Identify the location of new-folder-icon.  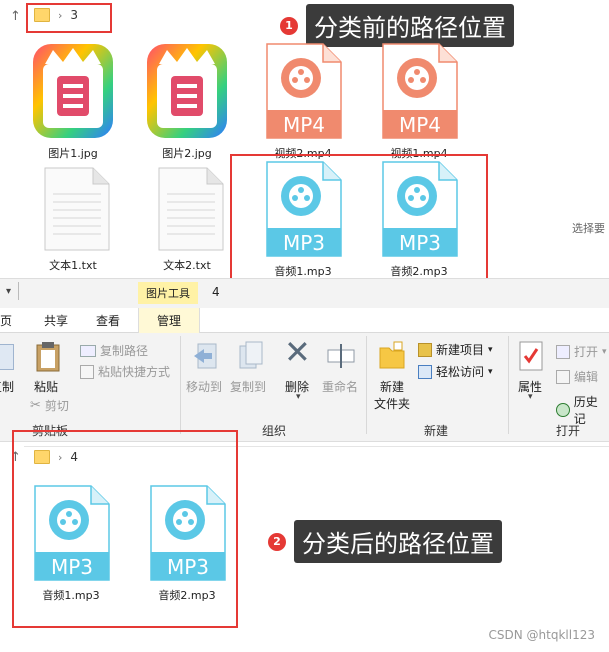
(392, 355).